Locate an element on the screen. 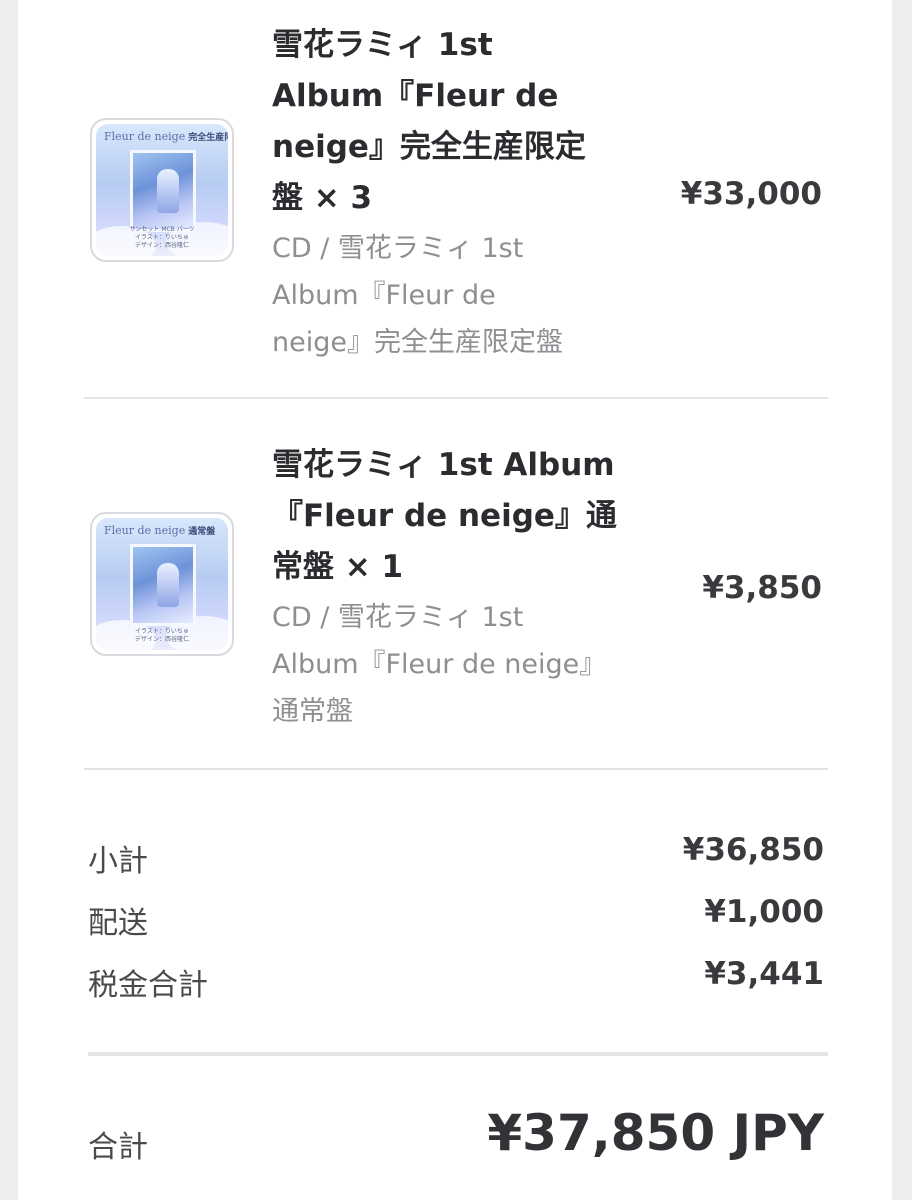  thumbnail-brand: Fleur de neige 通常盤 is located at coordinates (160, 530).